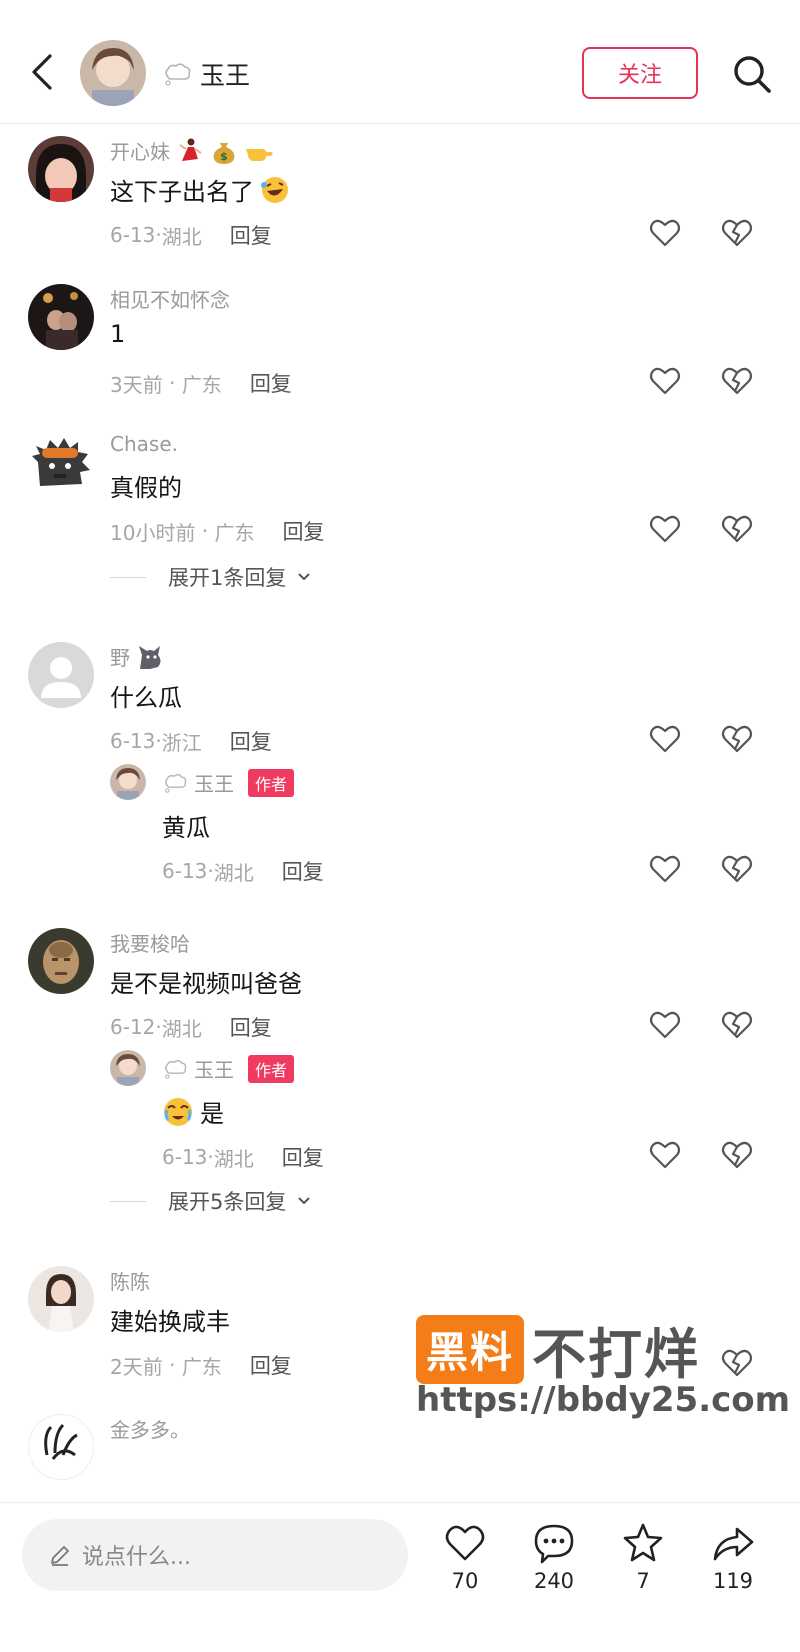 This screenshot has height=1652, width=800. I want to click on bottom-bar: 说点什么... 70 240 7 119, so click(400, 1577).